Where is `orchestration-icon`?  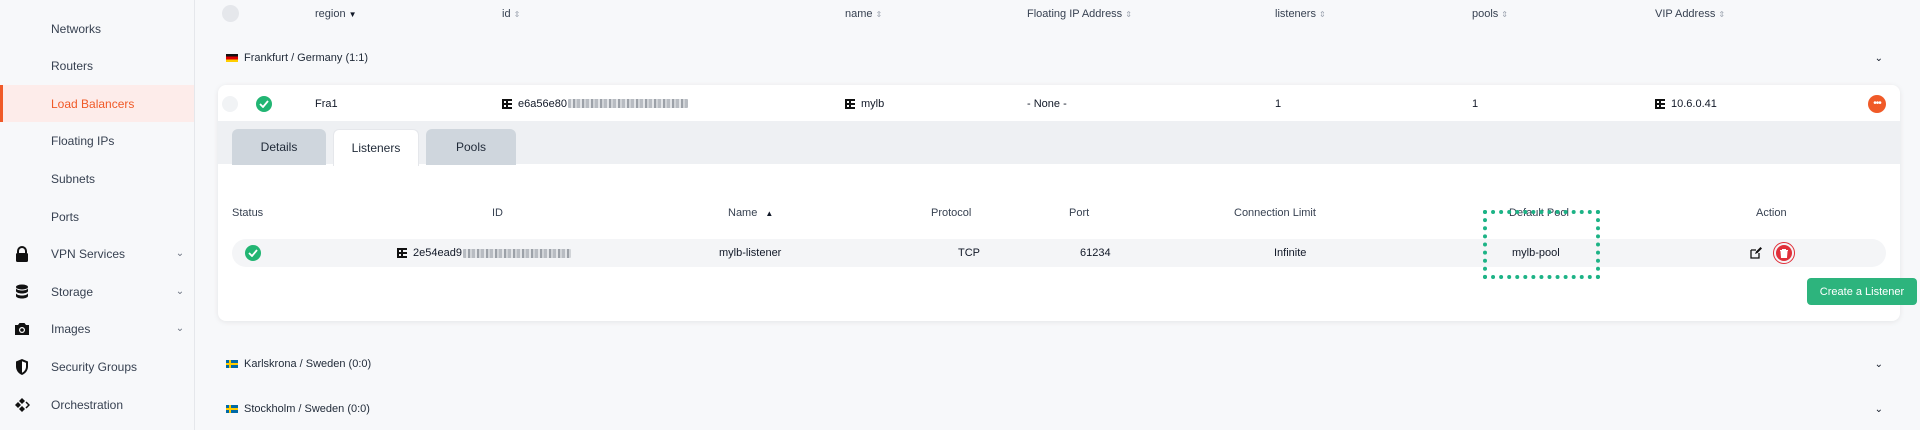 orchestration-icon is located at coordinates (22, 405).